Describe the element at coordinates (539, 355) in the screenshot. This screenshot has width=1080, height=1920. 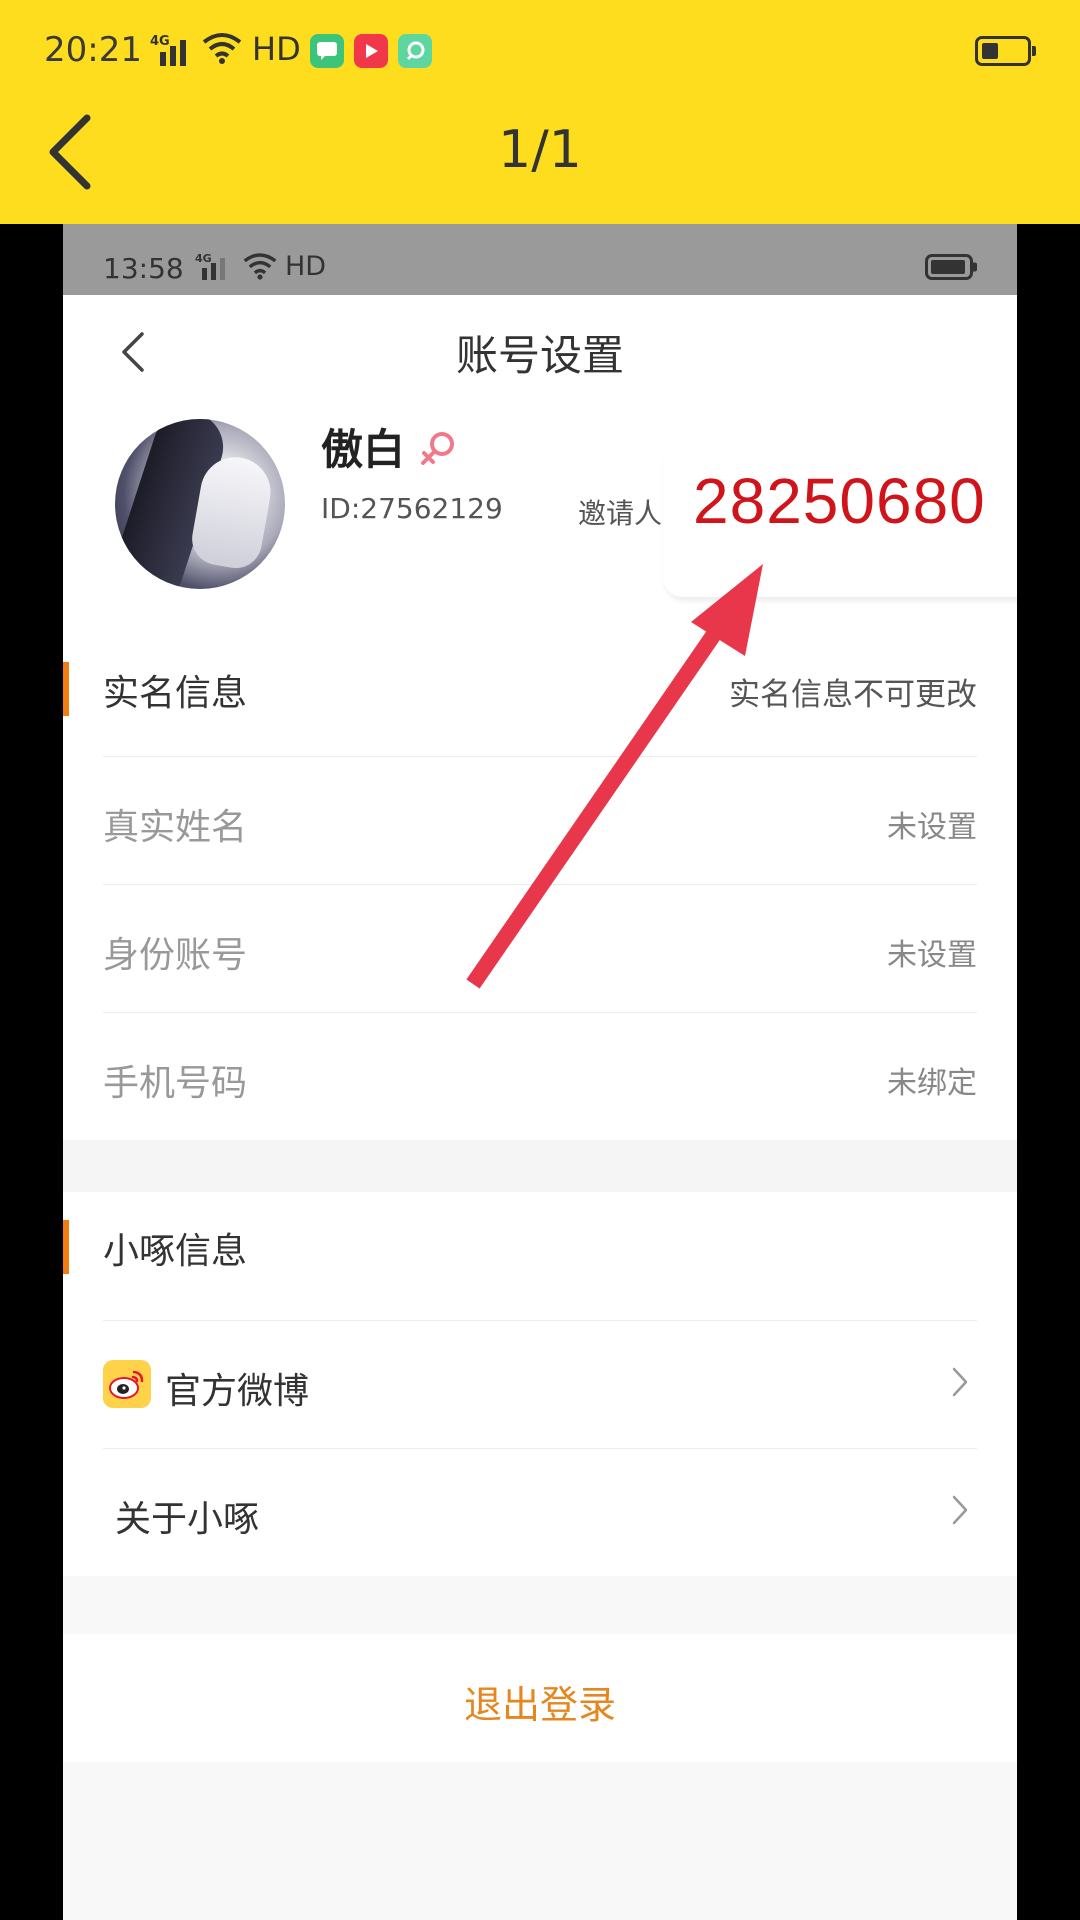
I see `page-title: 账号设置` at that location.